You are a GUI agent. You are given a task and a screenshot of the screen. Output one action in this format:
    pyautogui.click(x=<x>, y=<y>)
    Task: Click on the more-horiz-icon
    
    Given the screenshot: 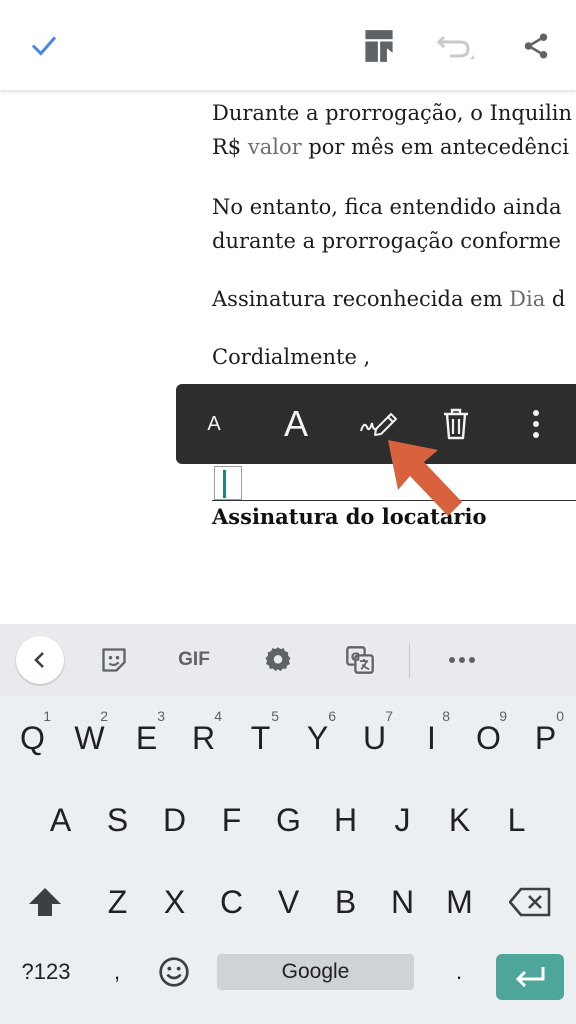 What is the action you would take?
    pyautogui.click(x=462, y=660)
    